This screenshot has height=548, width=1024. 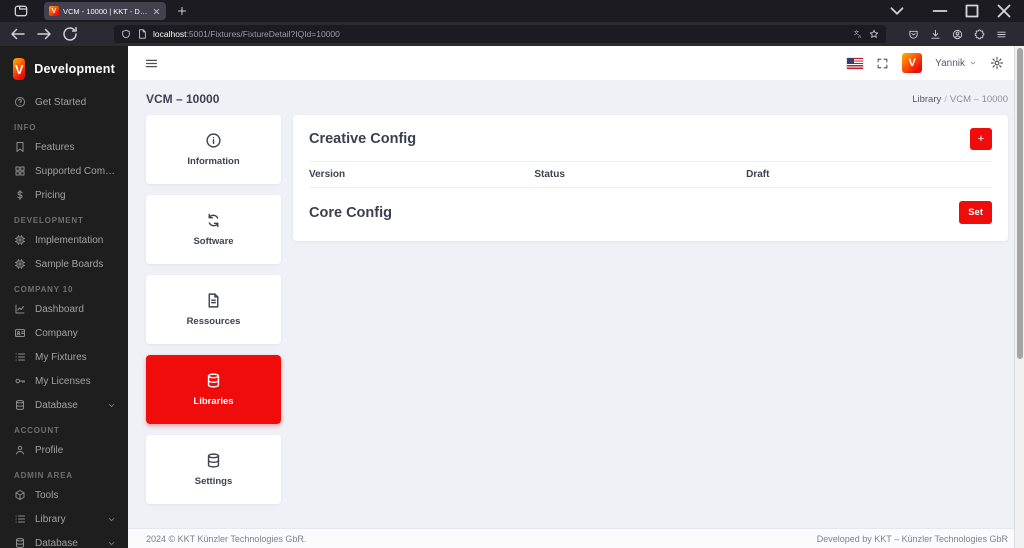 I want to click on scrollbar-thumb, so click(x=1020, y=204).